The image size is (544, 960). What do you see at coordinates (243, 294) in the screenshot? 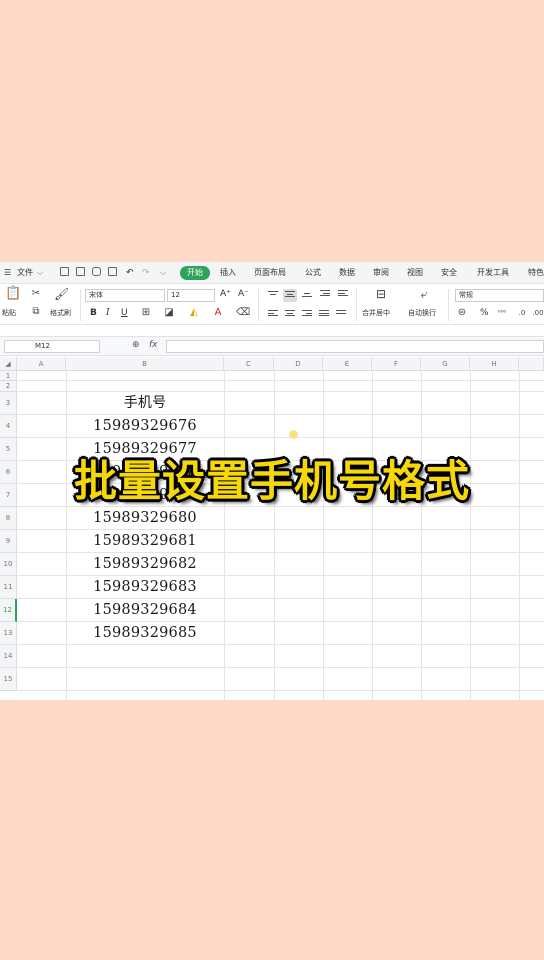
I see `shrink-font-button: A⁻` at bounding box center [243, 294].